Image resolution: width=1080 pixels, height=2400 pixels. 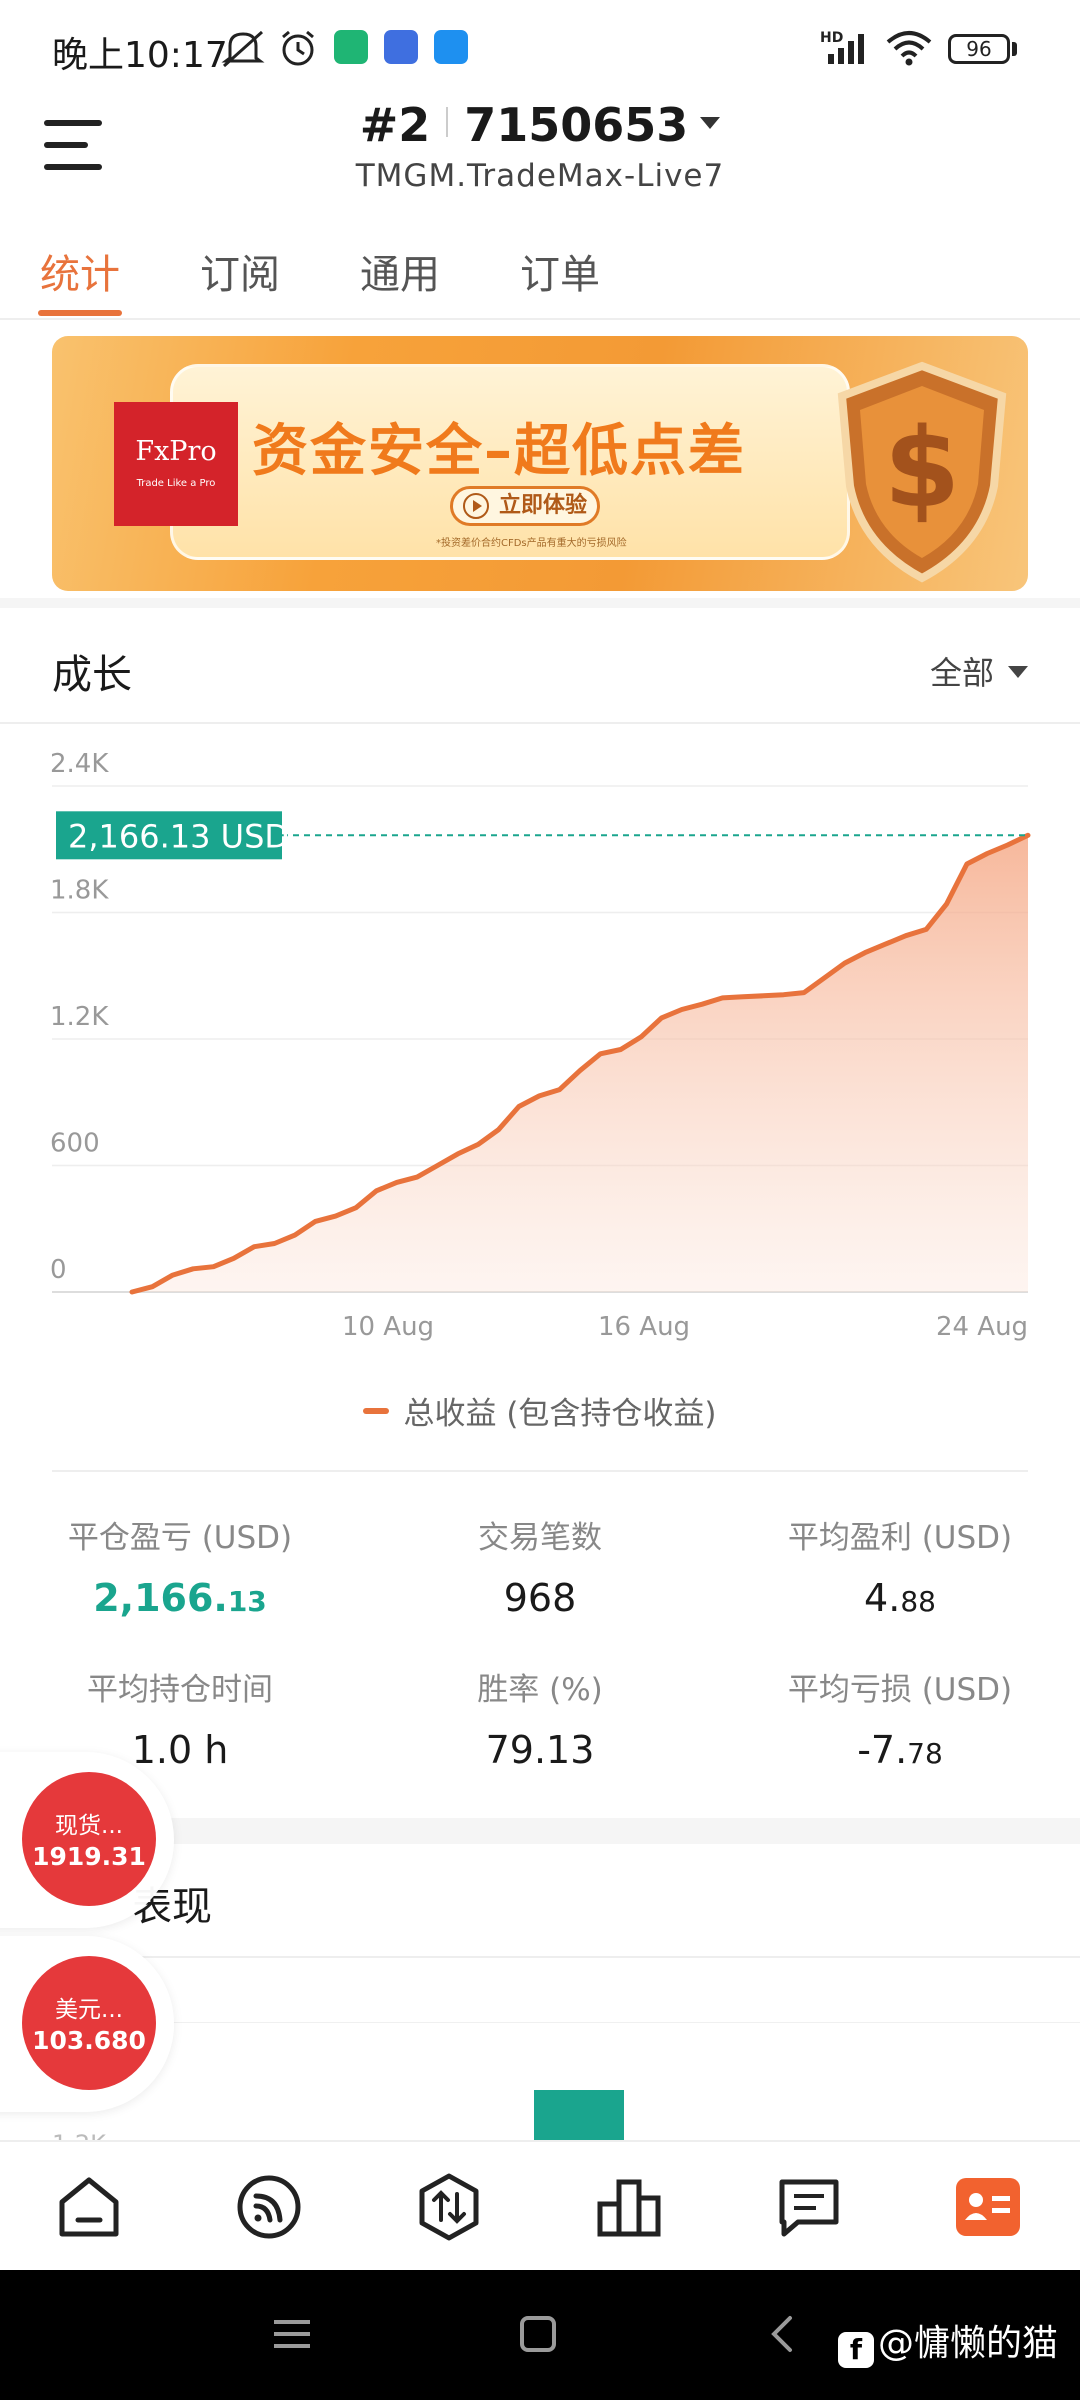 I want to click on y-tick-label: 1.2K, so click(x=79, y=1017).